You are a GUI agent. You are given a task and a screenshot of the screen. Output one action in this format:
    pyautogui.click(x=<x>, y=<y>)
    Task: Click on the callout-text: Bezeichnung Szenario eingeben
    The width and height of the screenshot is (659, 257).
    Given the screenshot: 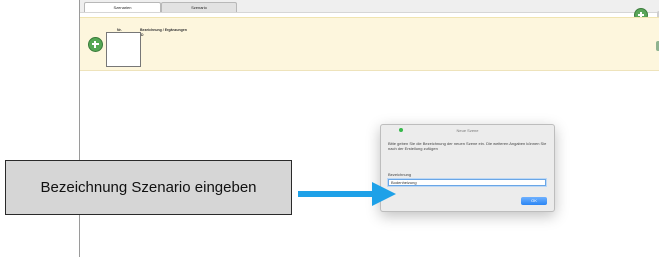 What is the action you would take?
    pyautogui.click(x=148, y=187)
    